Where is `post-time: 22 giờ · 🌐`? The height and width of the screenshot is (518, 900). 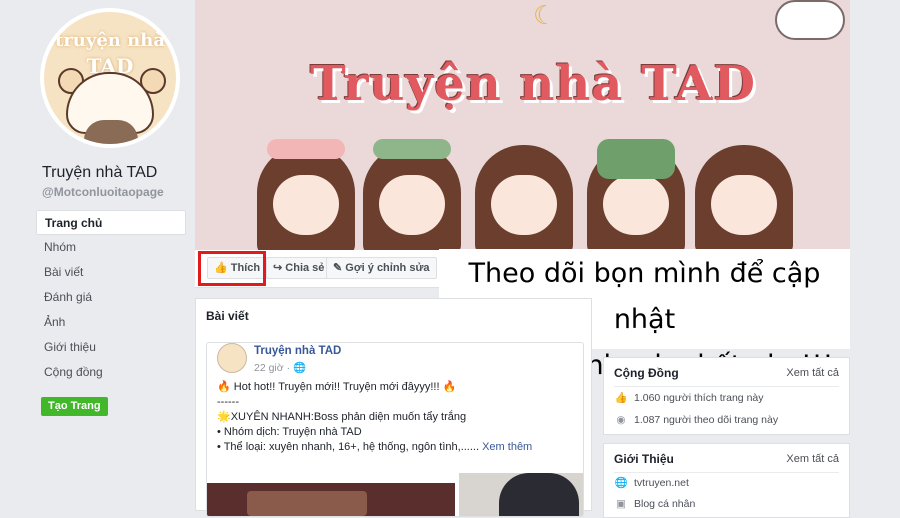
post-time: 22 giờ · 🌐 is located at coordinates (280, 367).